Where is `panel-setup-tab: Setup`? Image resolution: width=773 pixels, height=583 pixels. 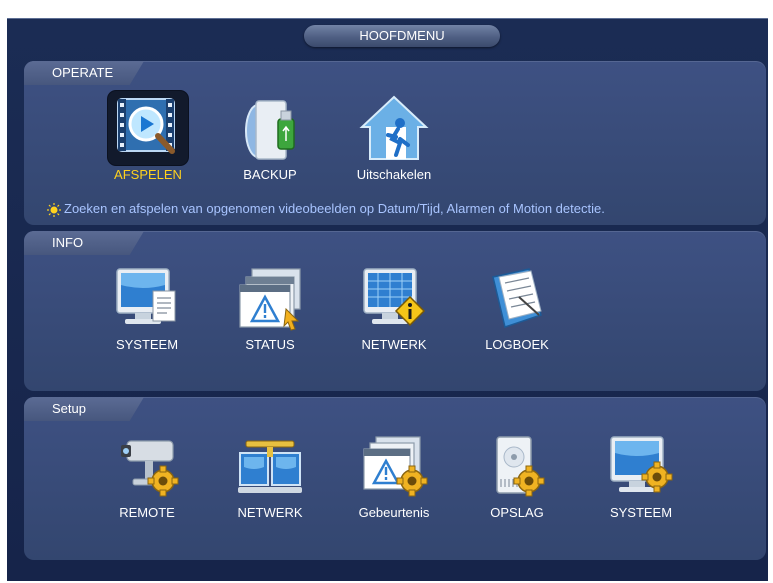 panel-setup-tab: Setup is located at coordinates (84, 409).